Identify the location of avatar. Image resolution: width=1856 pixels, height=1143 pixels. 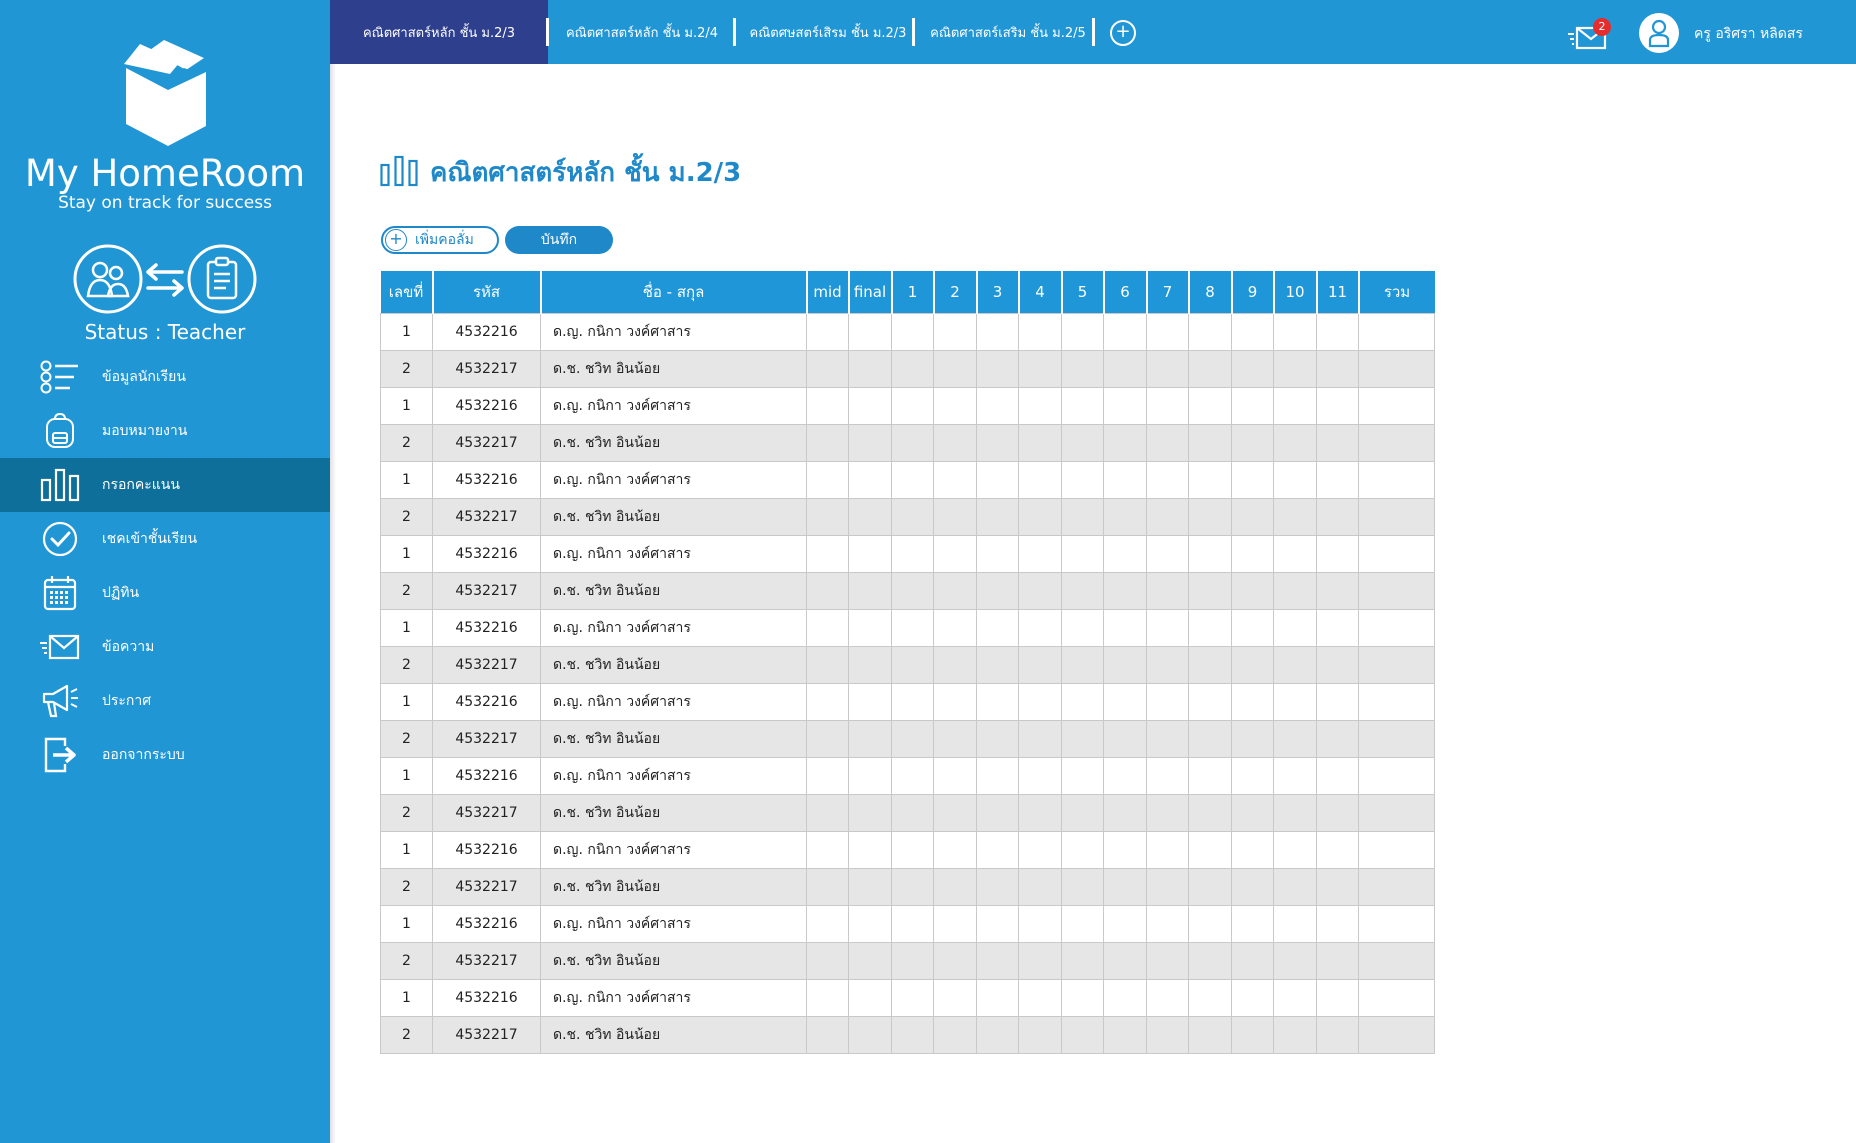
(1659, 33).